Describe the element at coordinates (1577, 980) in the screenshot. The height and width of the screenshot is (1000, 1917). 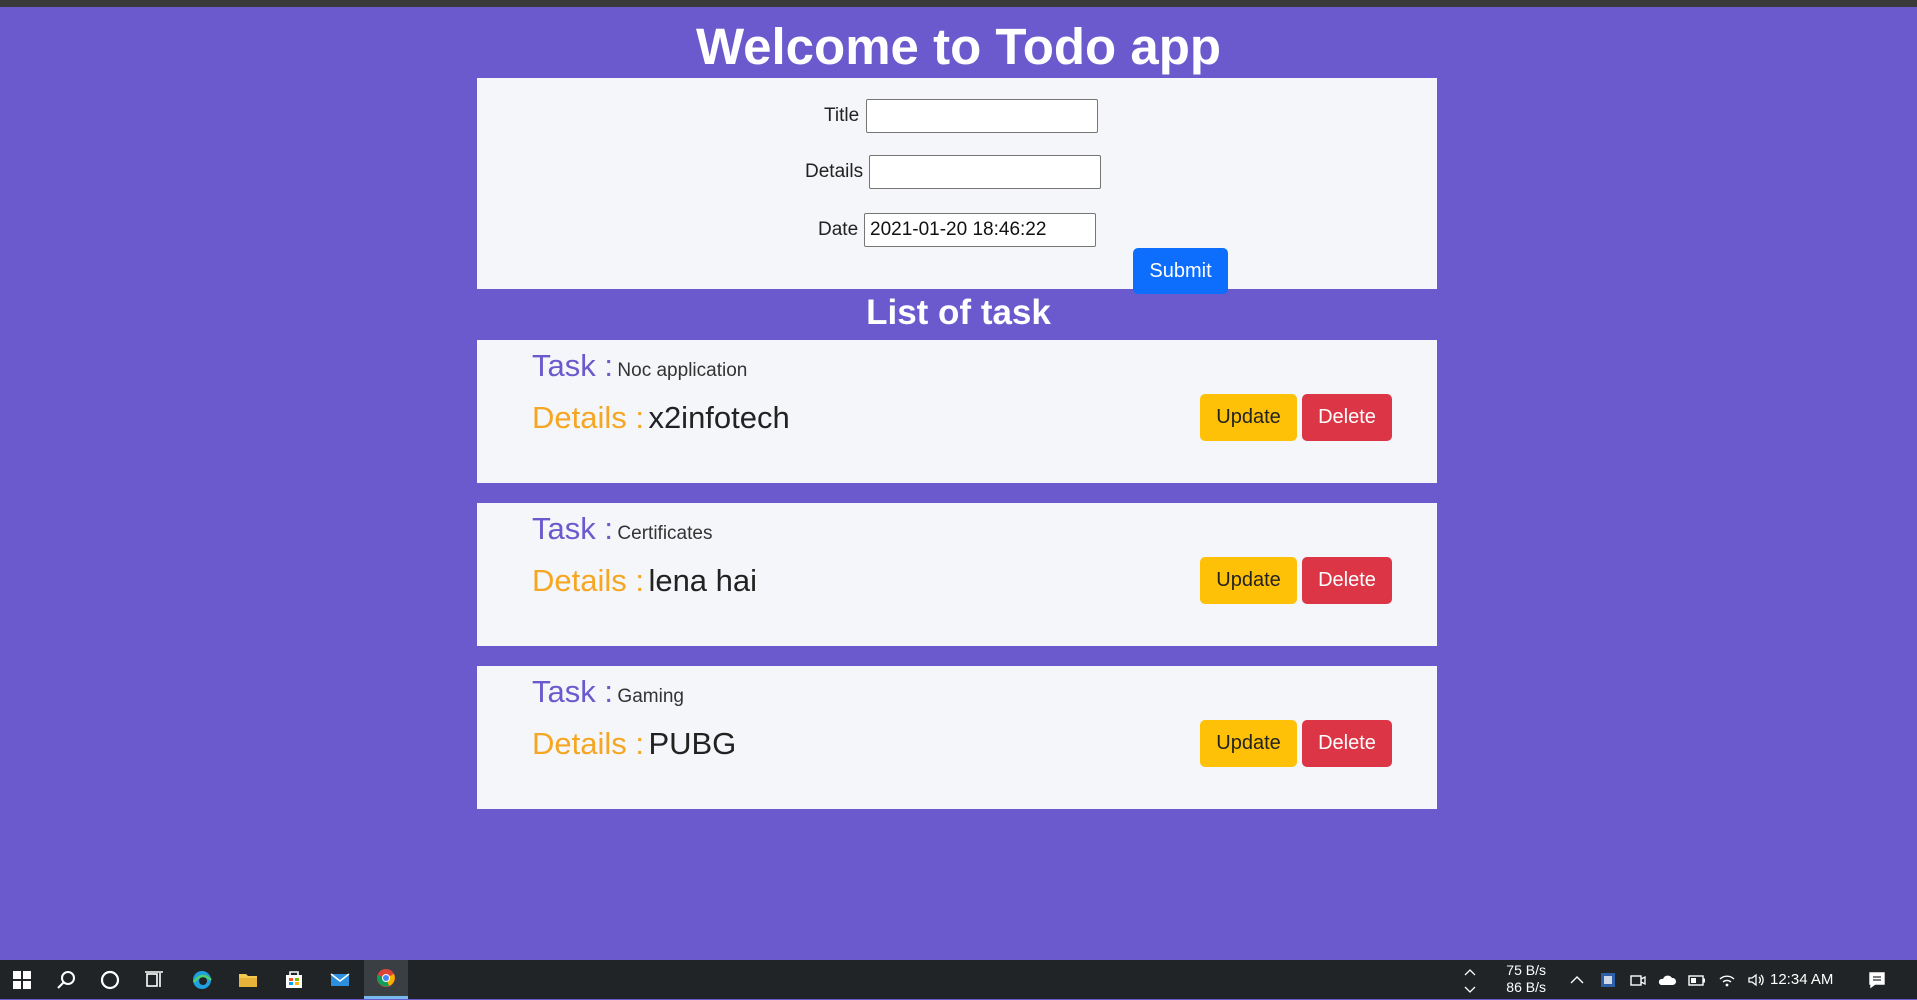
I see `show-hidden-icons-icon` at that location.